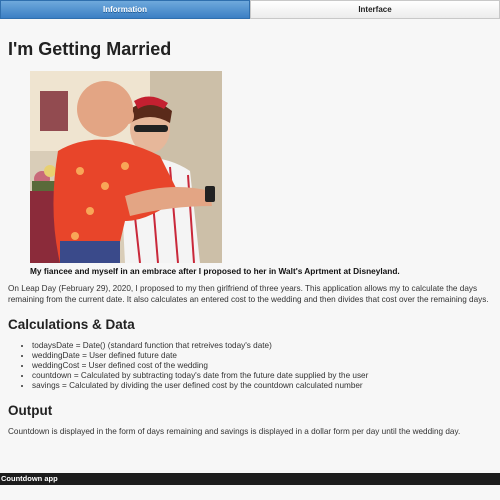  I want to click on tab-interface: Interface, so click(375, 9).